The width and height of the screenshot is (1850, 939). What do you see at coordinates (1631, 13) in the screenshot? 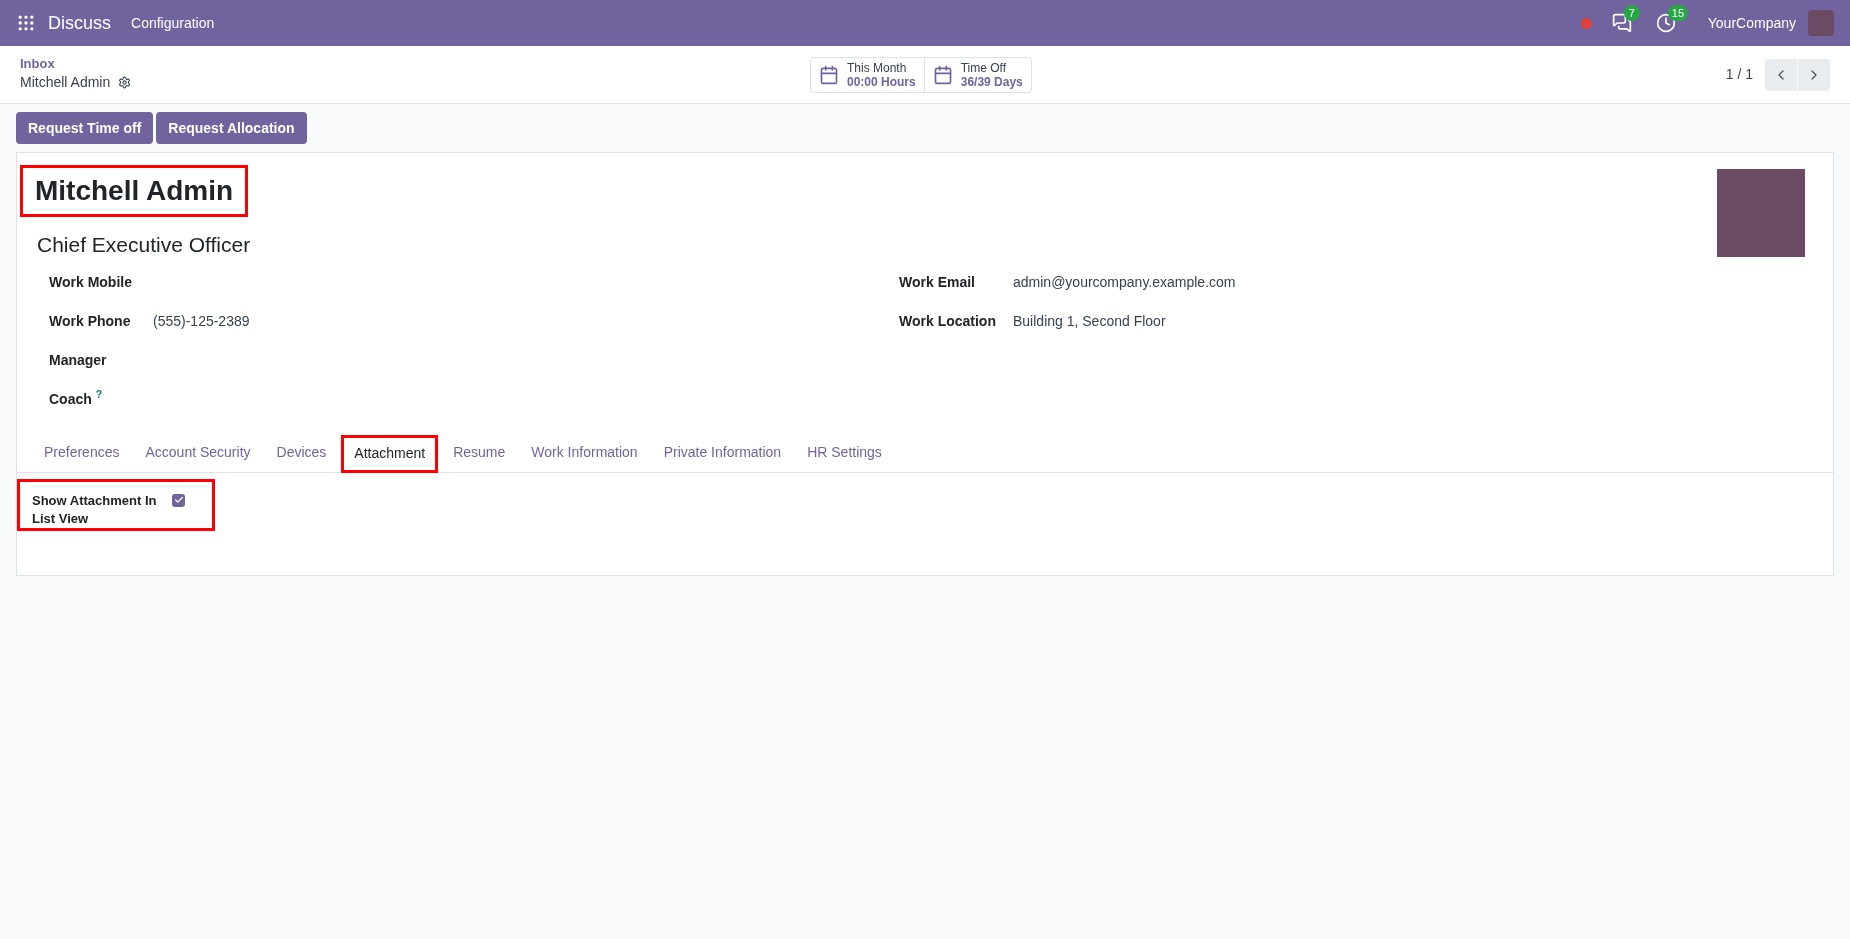
I see `count-badge: 7` at bounding box center [1631, 13].